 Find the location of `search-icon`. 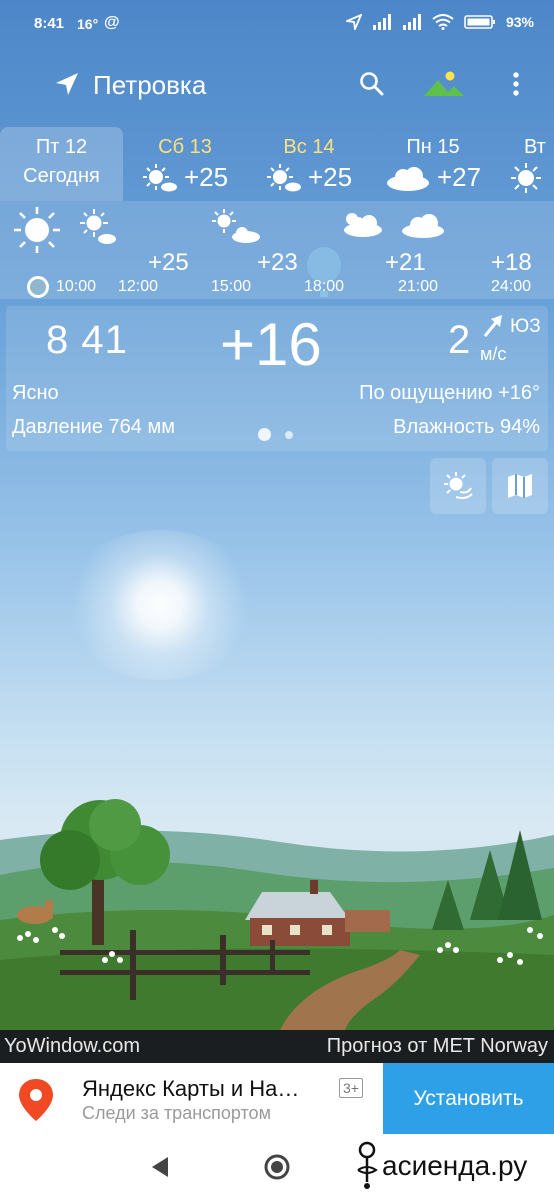

search-icon is located at coordinates (372, 84).